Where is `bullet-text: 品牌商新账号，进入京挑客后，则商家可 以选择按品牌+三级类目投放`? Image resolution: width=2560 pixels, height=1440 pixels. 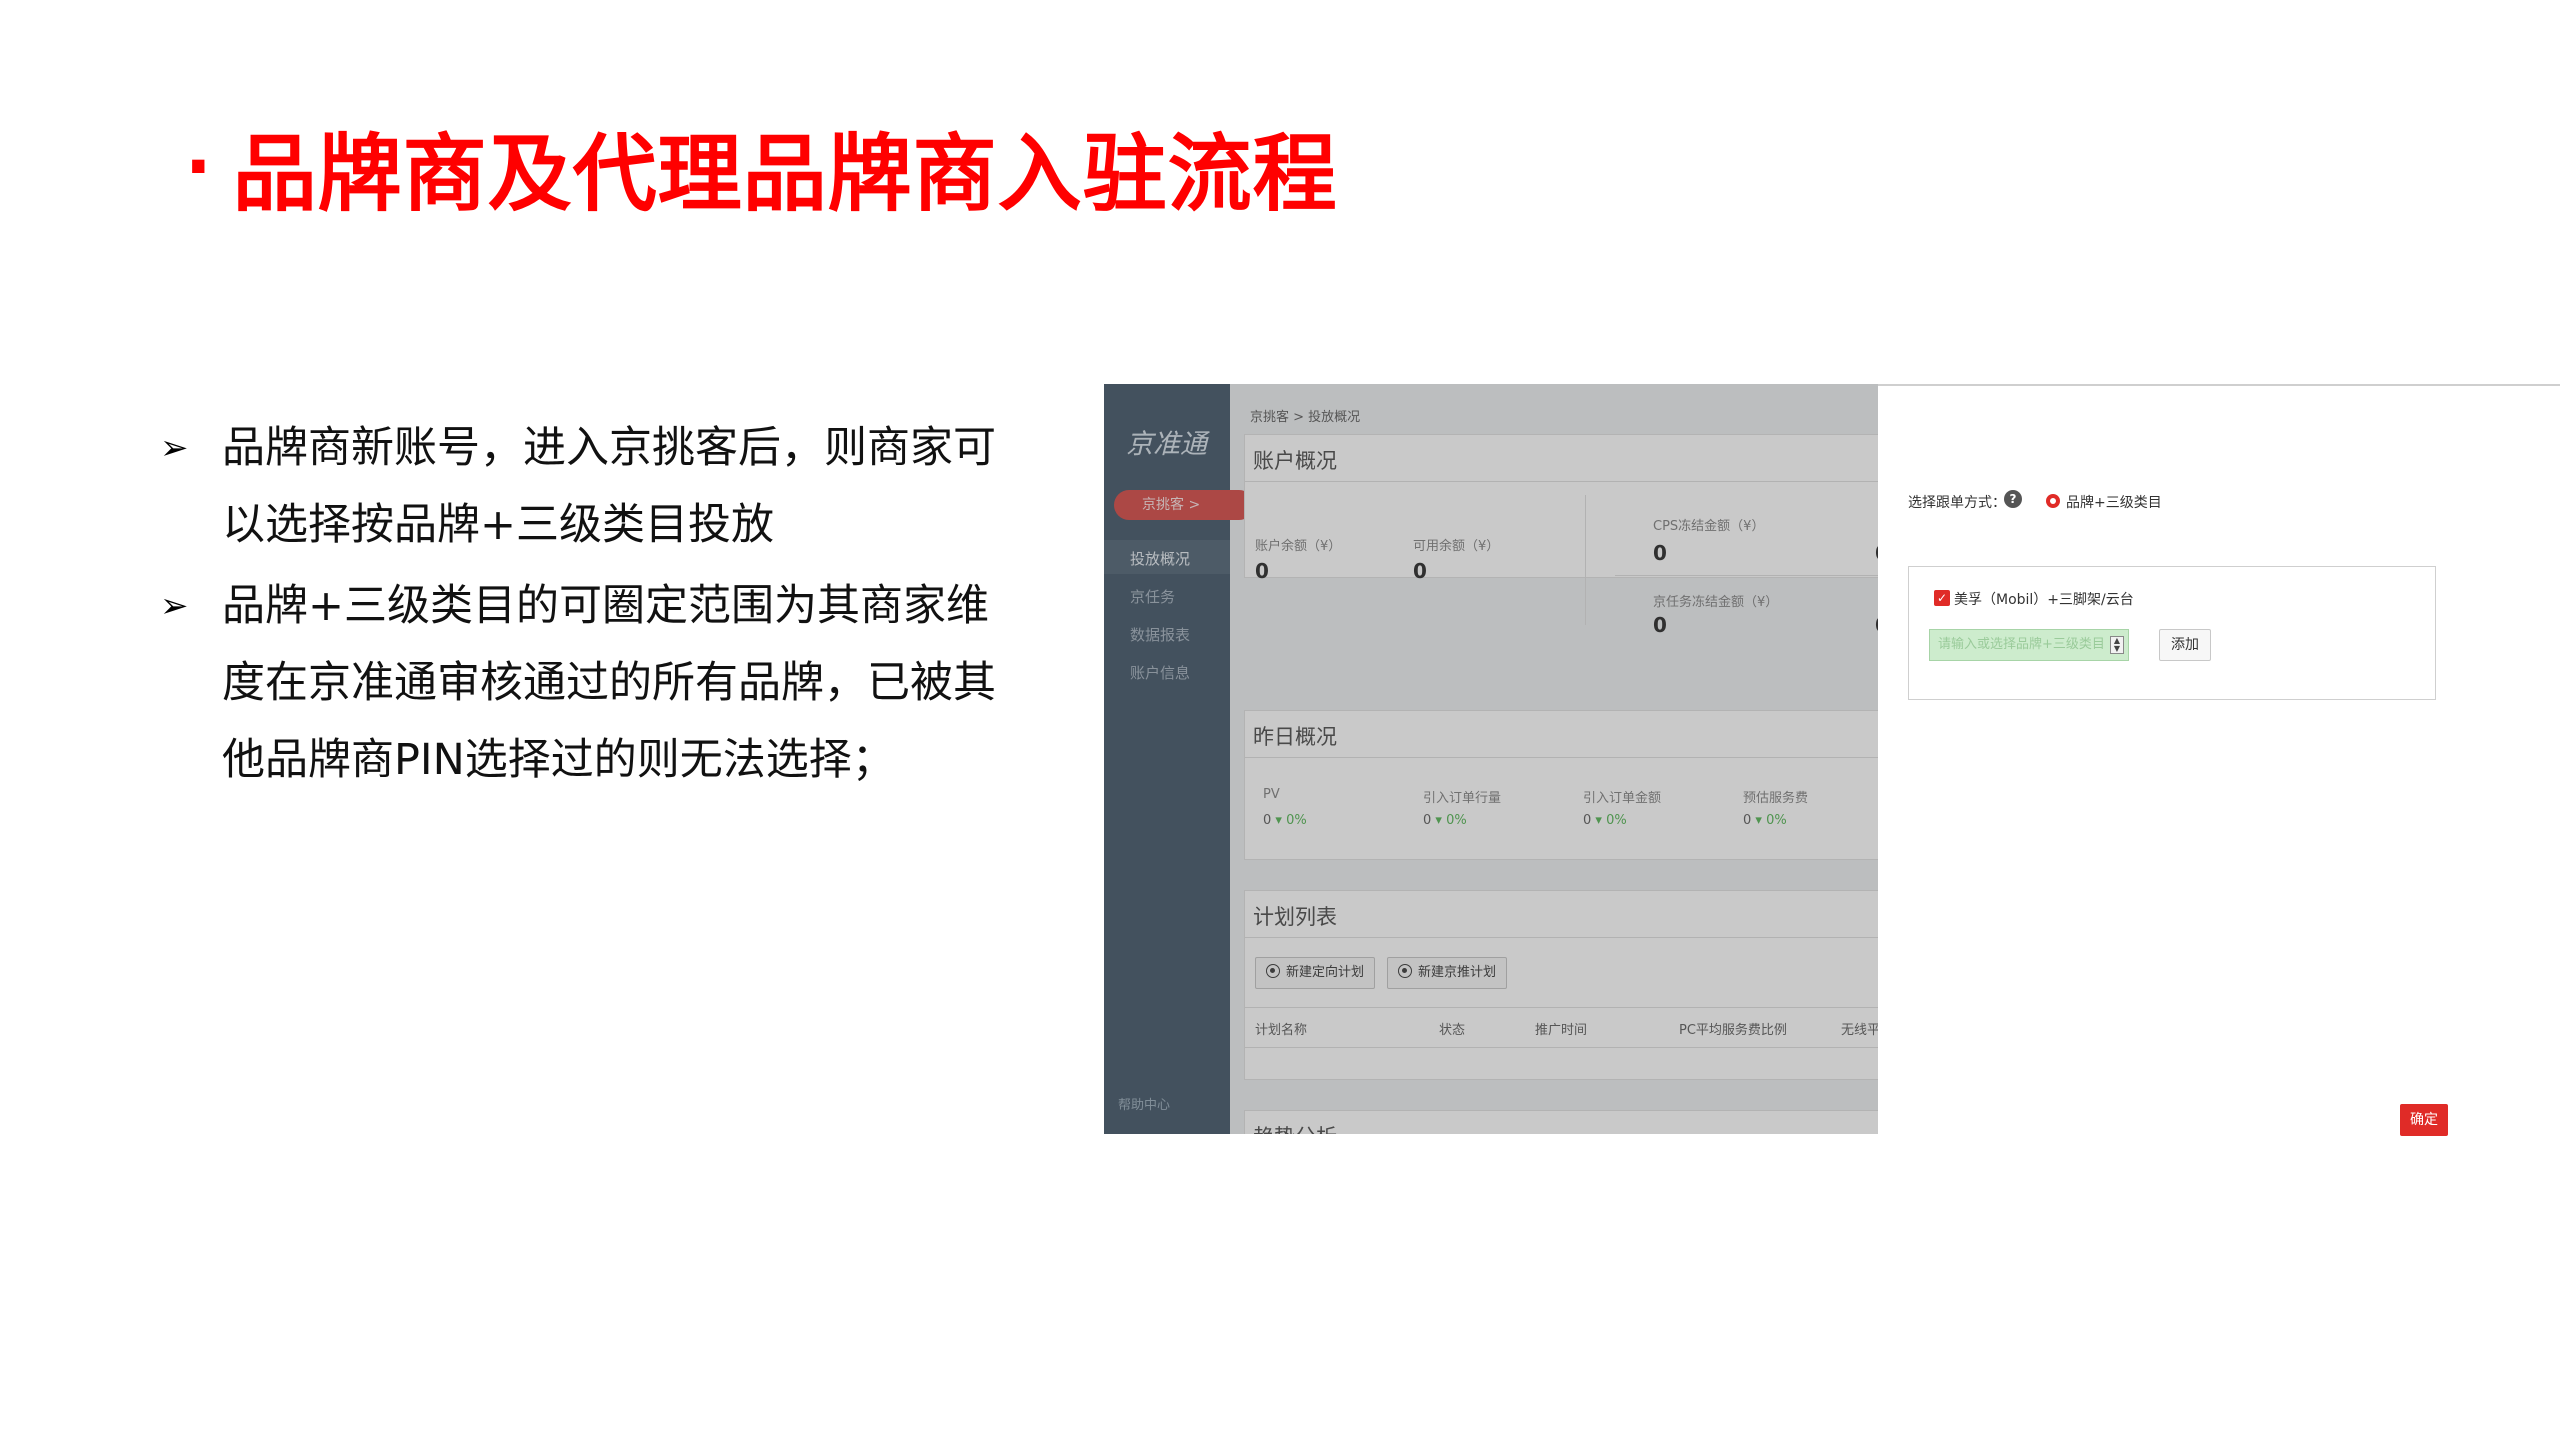
bullet-text: 品牌商新账号，进入京挑客后，则商家可 以选择按品牌+三级类目投放 is located at coordinates (609, 487).